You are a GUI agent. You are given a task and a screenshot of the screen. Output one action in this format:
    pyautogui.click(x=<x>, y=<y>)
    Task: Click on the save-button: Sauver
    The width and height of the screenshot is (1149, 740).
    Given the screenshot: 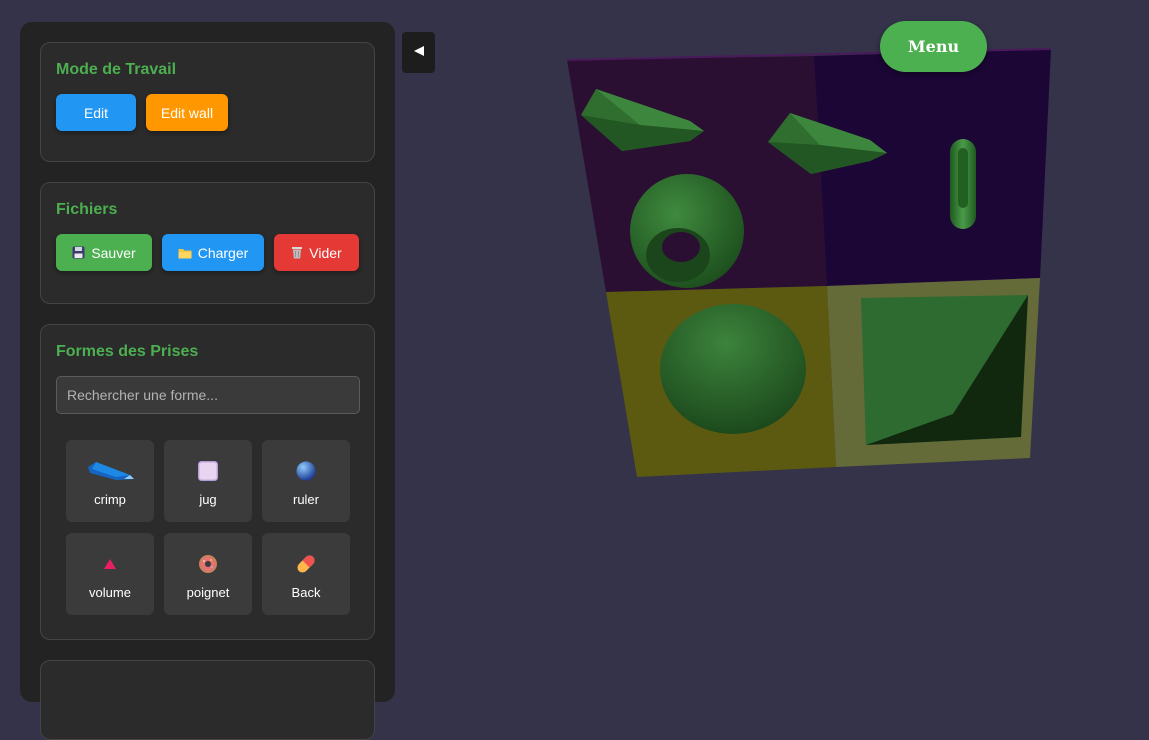 What is the action you would take?
    pyautogui.click(x=104, y=252)
    